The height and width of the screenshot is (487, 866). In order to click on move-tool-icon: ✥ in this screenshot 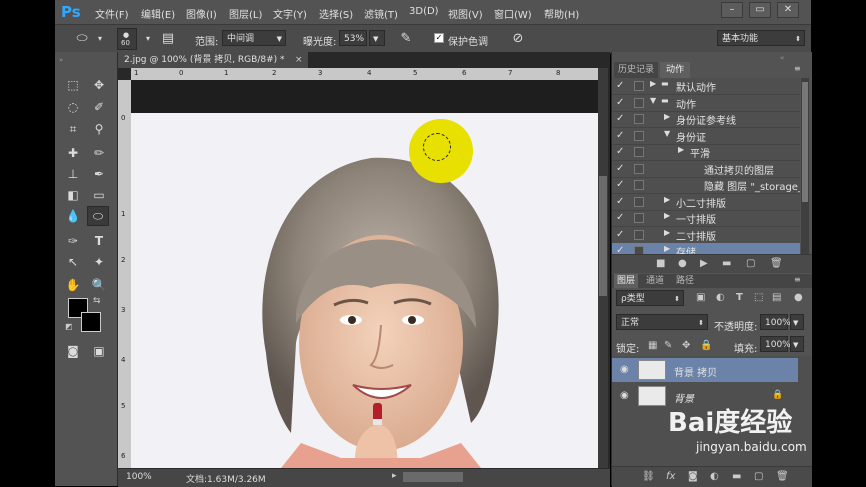, I will do `click(99, 85)`.